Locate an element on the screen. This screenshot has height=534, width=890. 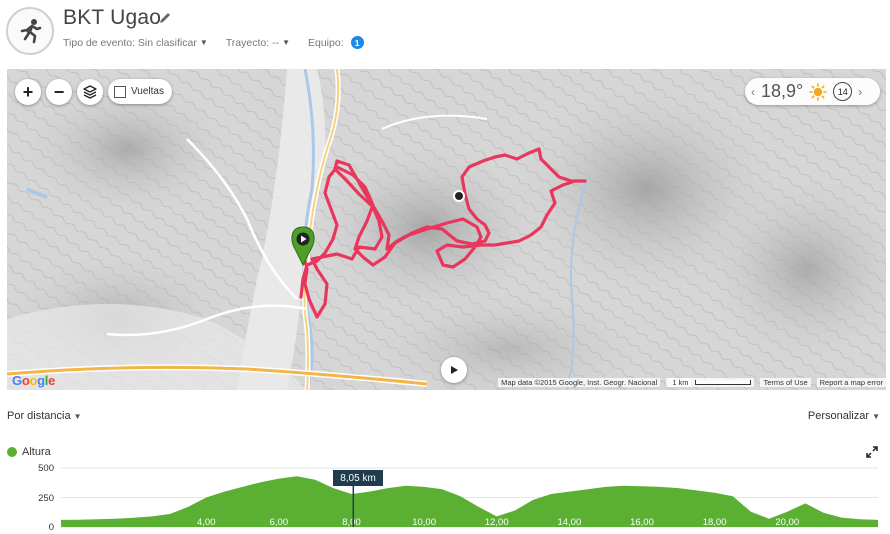
end-marker is located at coordinates (459, 196).